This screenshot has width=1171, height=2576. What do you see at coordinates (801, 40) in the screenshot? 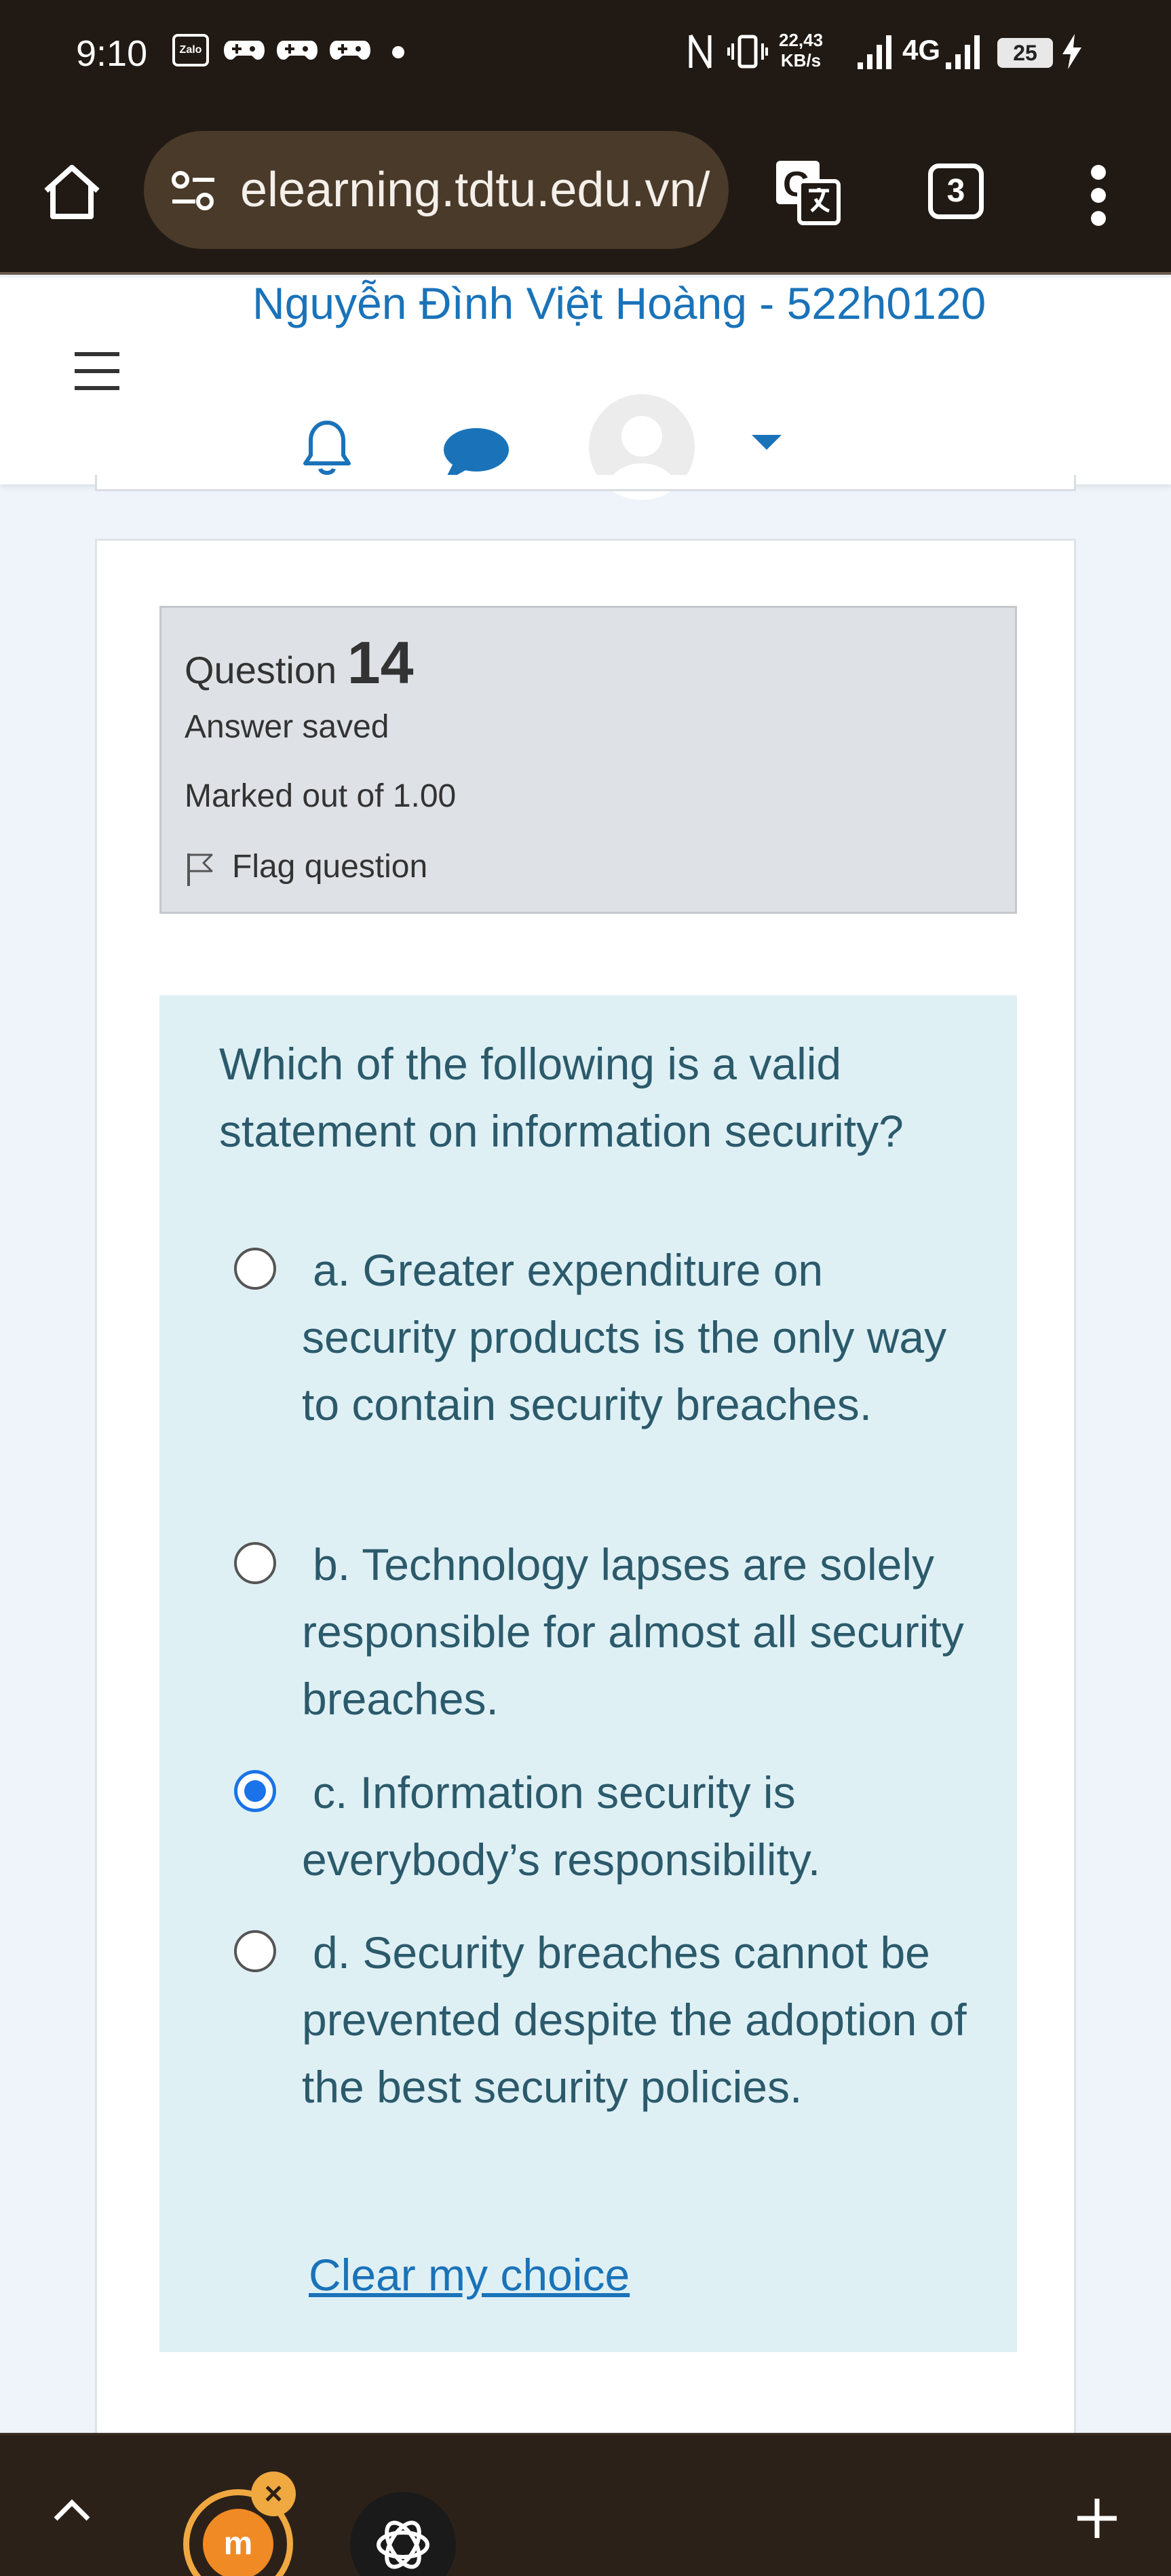
I see `speed-value: 22,43` at bounding box center [801, 40].